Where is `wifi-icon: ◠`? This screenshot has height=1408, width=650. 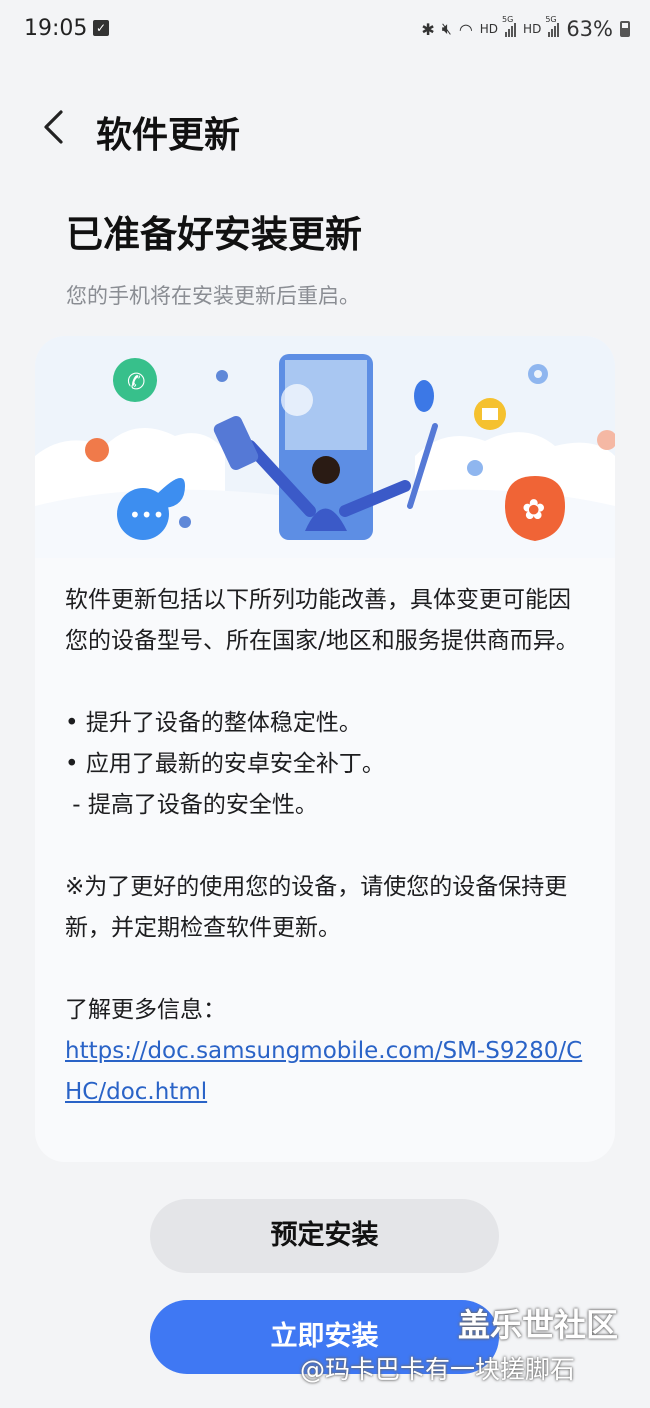 wifi-icon: ◠ is located at coordinates (465, 29).